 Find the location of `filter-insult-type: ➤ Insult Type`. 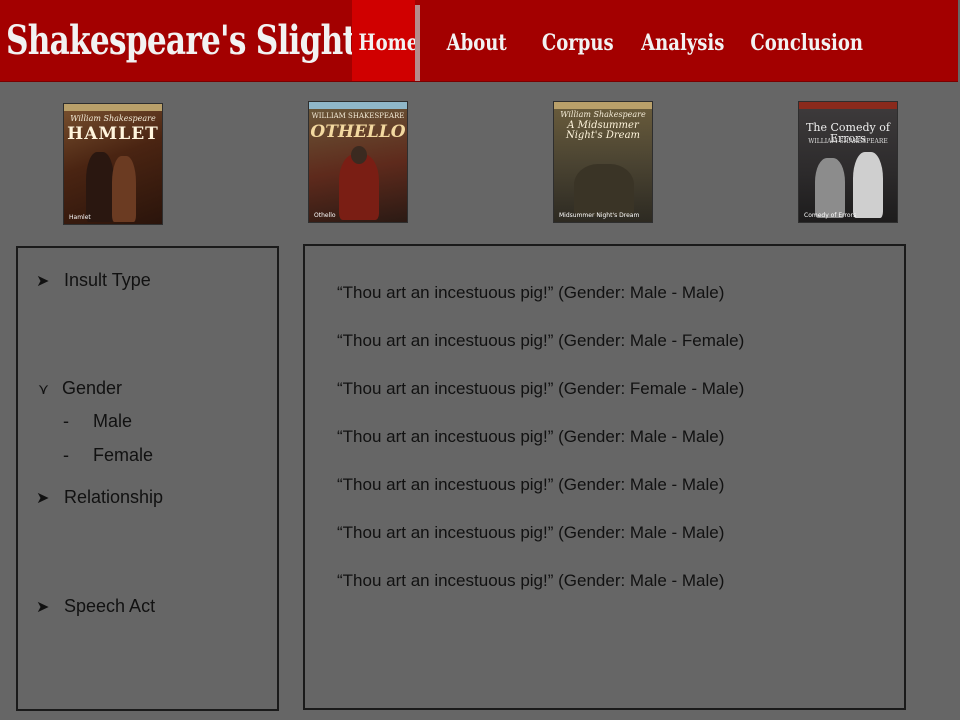

filter-insult-type: ➤ Insult Type is located at coordinates (93, 280).